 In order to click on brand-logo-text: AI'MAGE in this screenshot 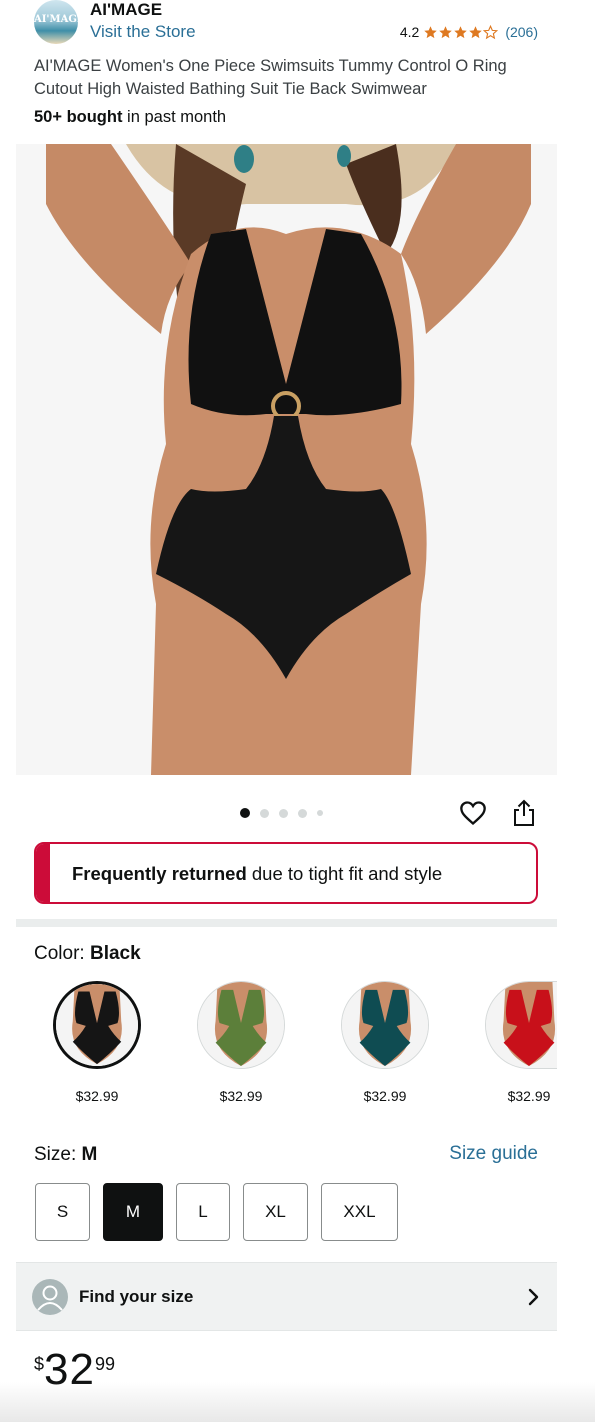, I will do `click(56, 19)`.